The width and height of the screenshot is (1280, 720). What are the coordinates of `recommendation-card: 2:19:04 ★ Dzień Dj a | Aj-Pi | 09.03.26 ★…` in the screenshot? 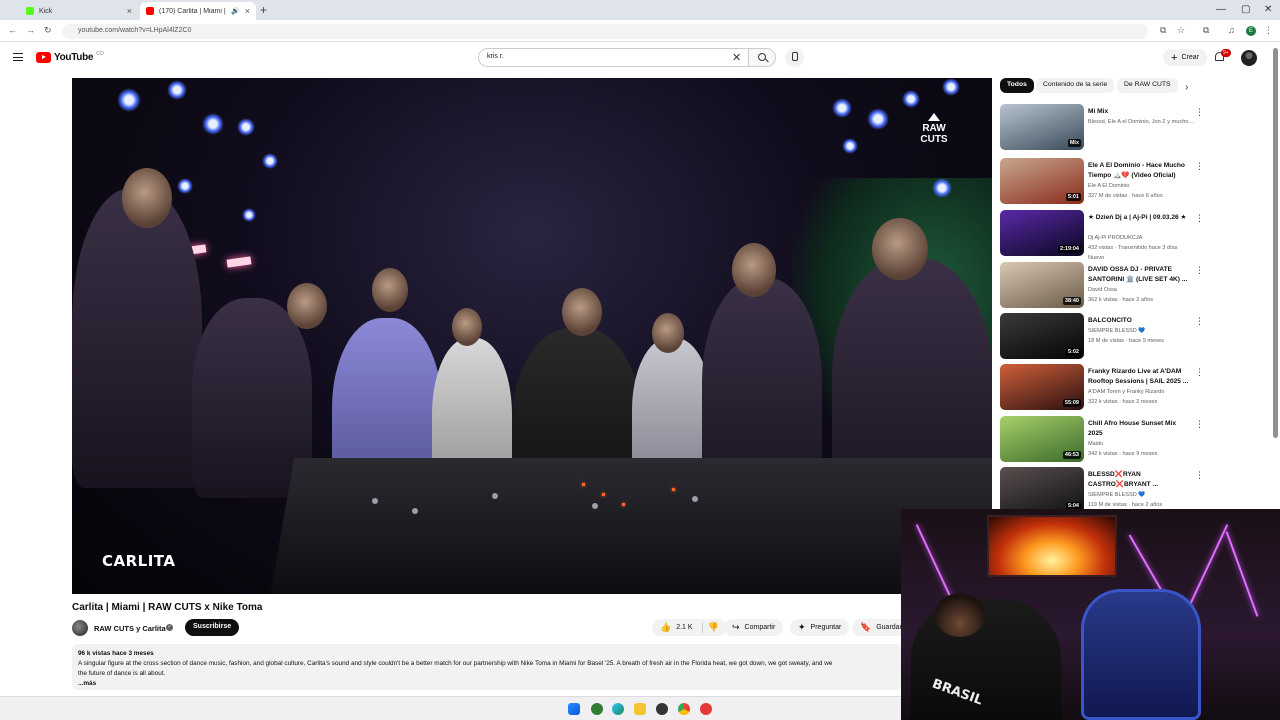 It's located at (1102, 235).